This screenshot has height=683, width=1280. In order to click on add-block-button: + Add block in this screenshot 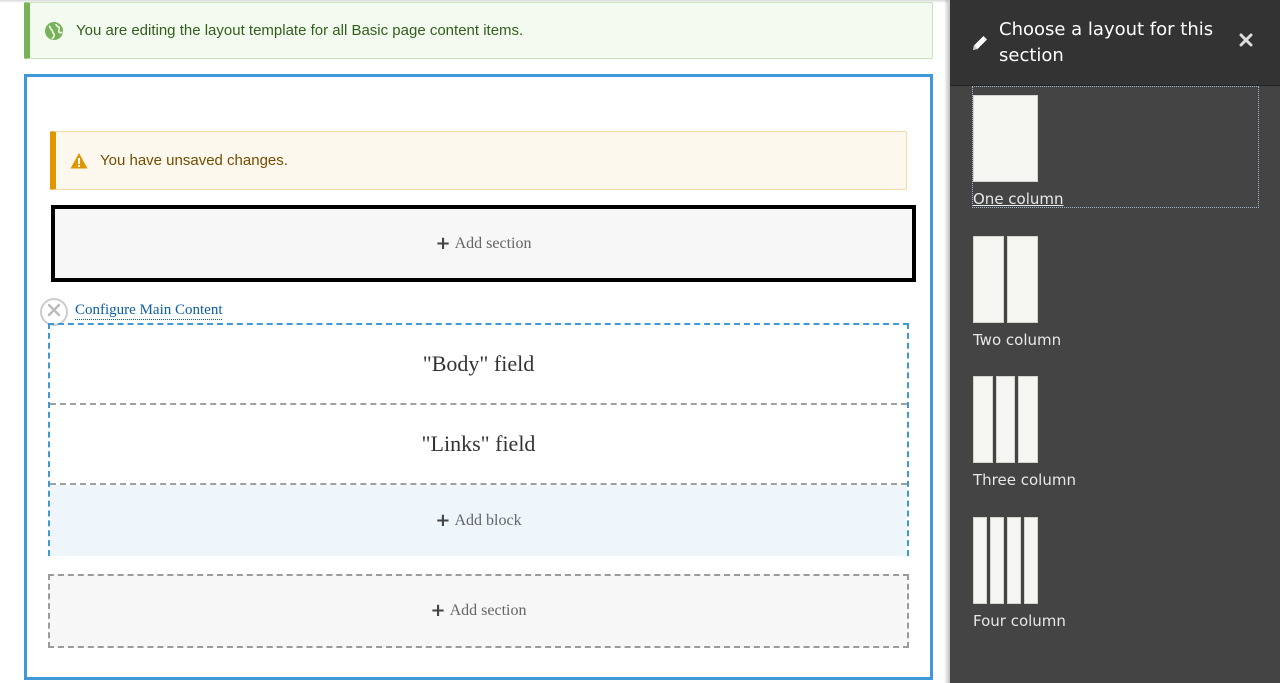, I will do `click(478, 520)`.